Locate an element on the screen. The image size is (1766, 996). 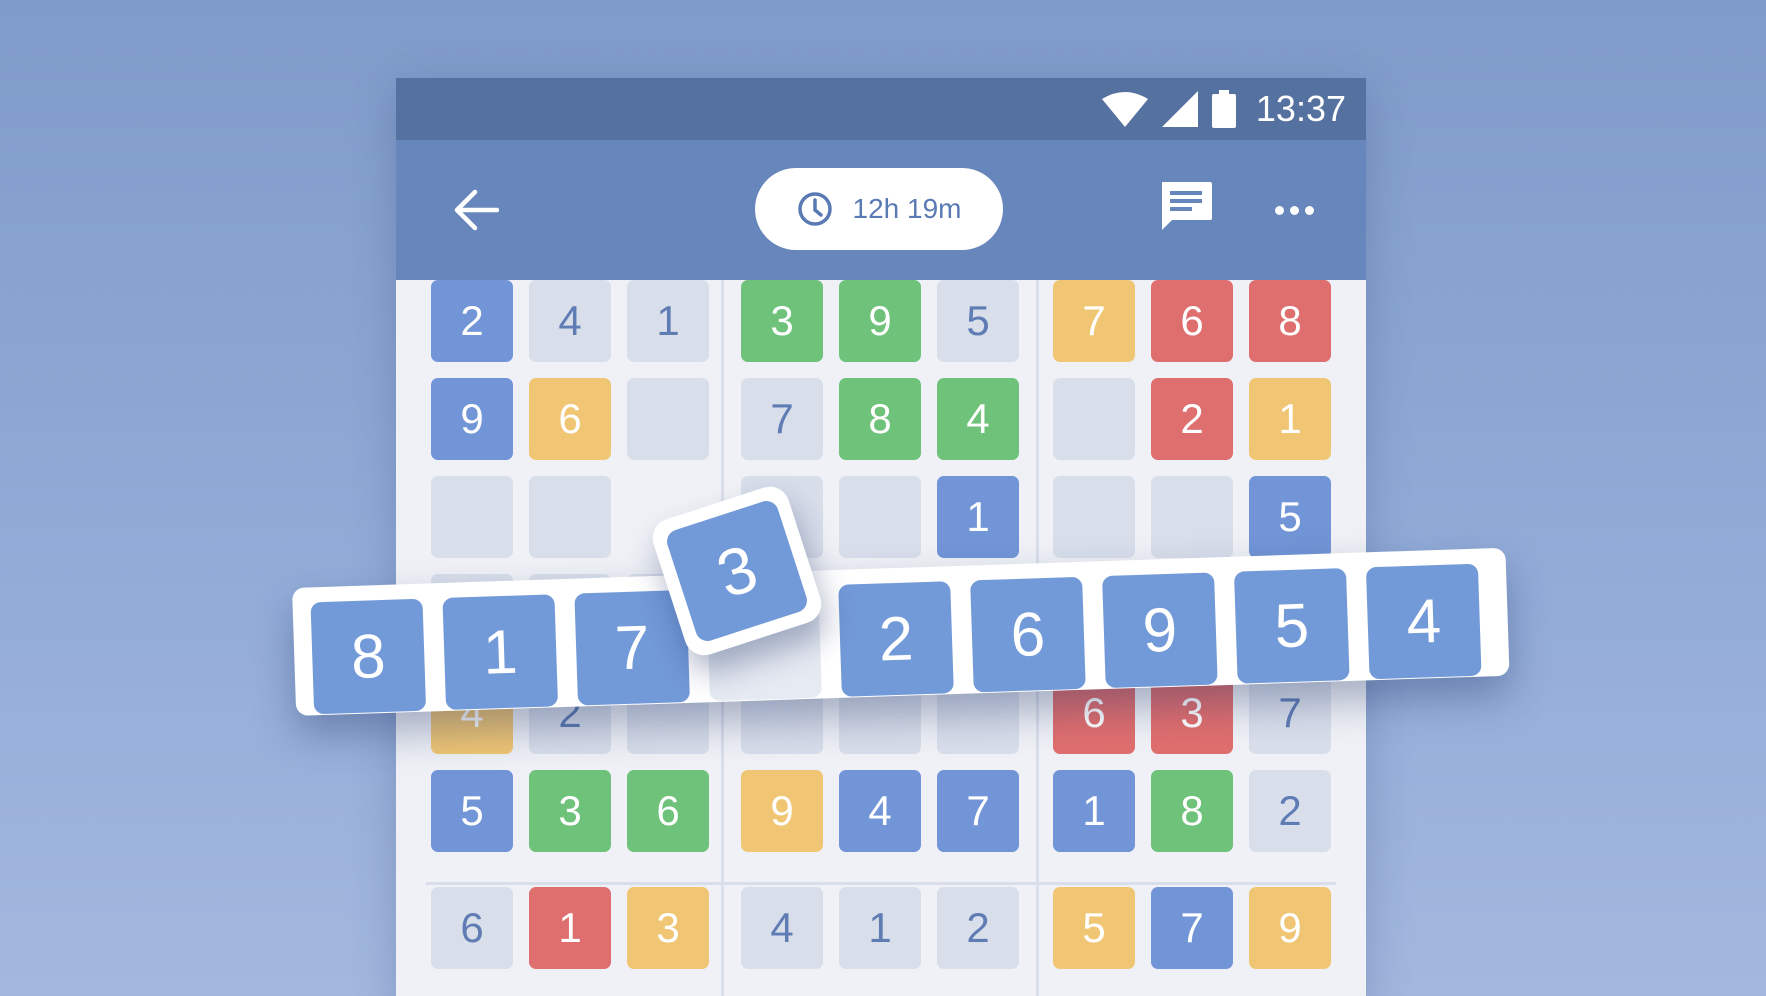
chat-icon is located at coordinates (1187, 206).